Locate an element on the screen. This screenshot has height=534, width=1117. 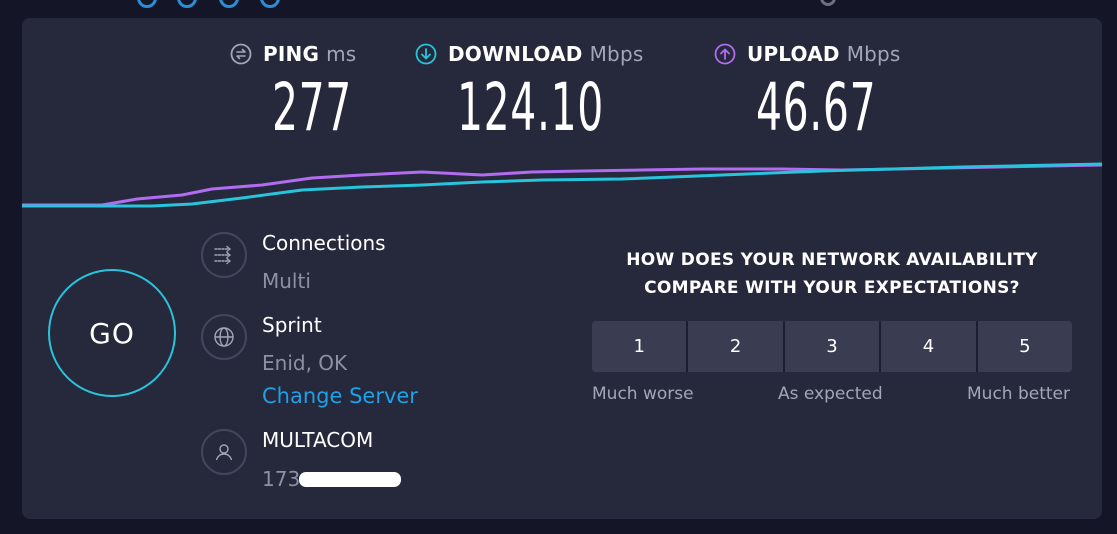
upload-value: 46.67 is located at coordinates (816, 107).